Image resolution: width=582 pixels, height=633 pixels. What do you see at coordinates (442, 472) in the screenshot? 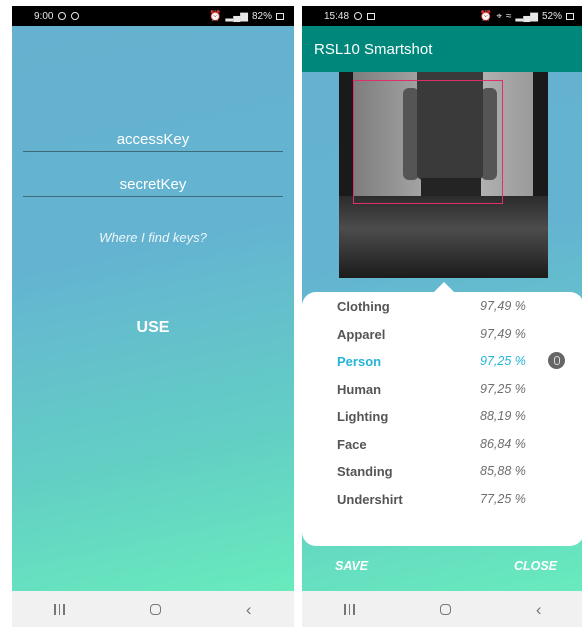
I see `label-row: Standing 85,88 %` at bounding box center [442, 472].